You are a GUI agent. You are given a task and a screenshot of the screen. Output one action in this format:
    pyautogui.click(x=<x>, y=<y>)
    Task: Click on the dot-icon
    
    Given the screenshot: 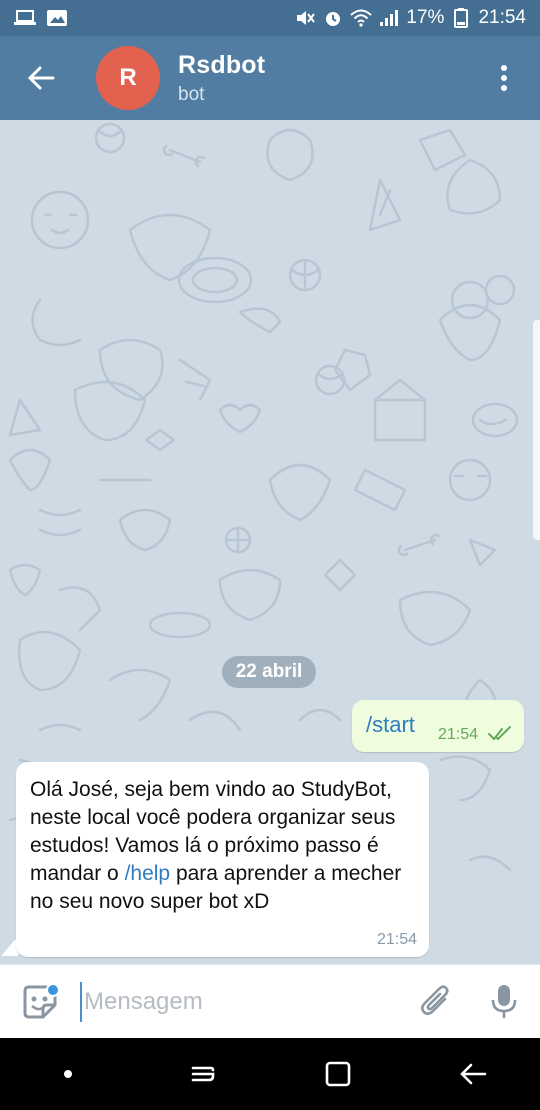 What is the action you would take?
    pyautogui.click(x=67, y=1074)
    